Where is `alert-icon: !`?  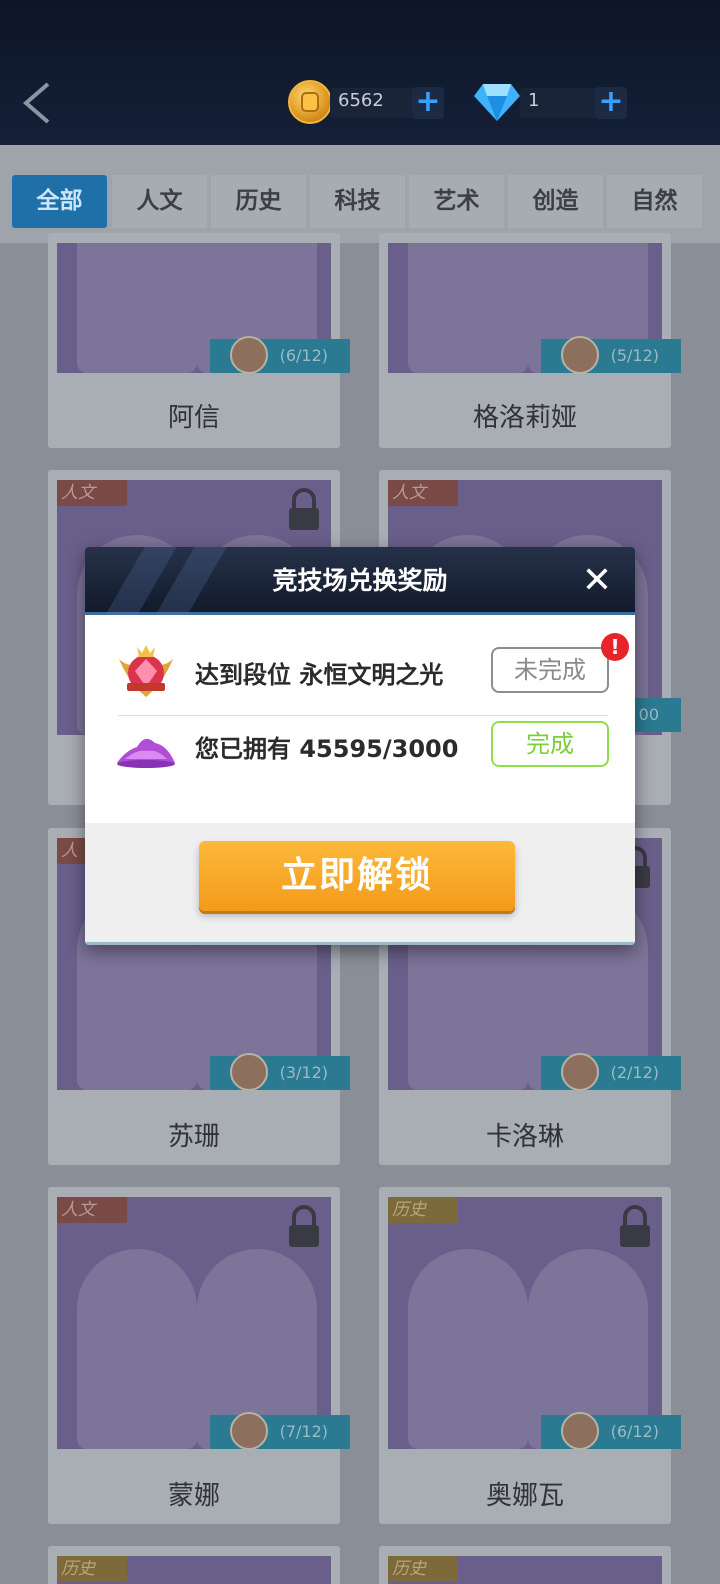 alert-icon: ! is located at coordinates (615, 647).